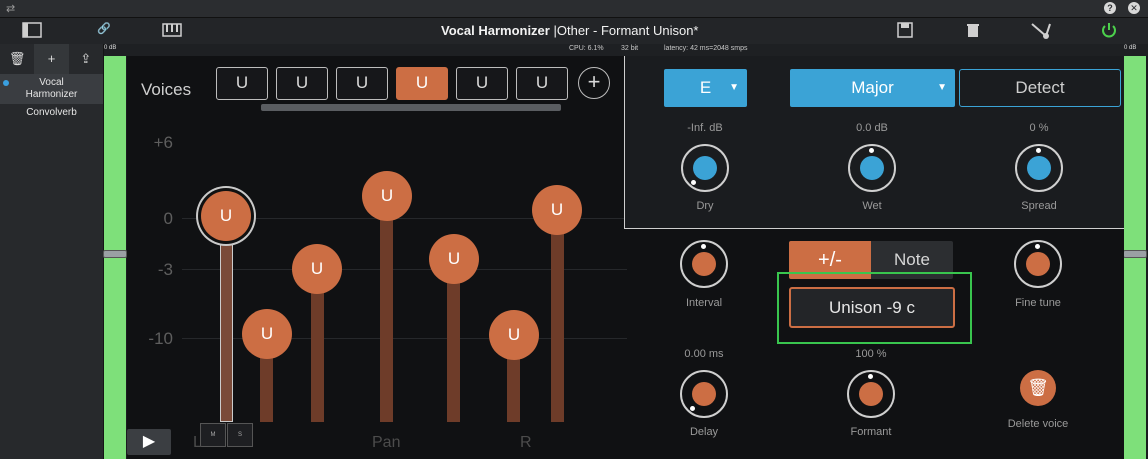 Image resolution: width=1148 pixels, height=459 pixels. Describe the element at coordinates (1110, 8) in the screenshot. I see `help-icon: ?` at that location.